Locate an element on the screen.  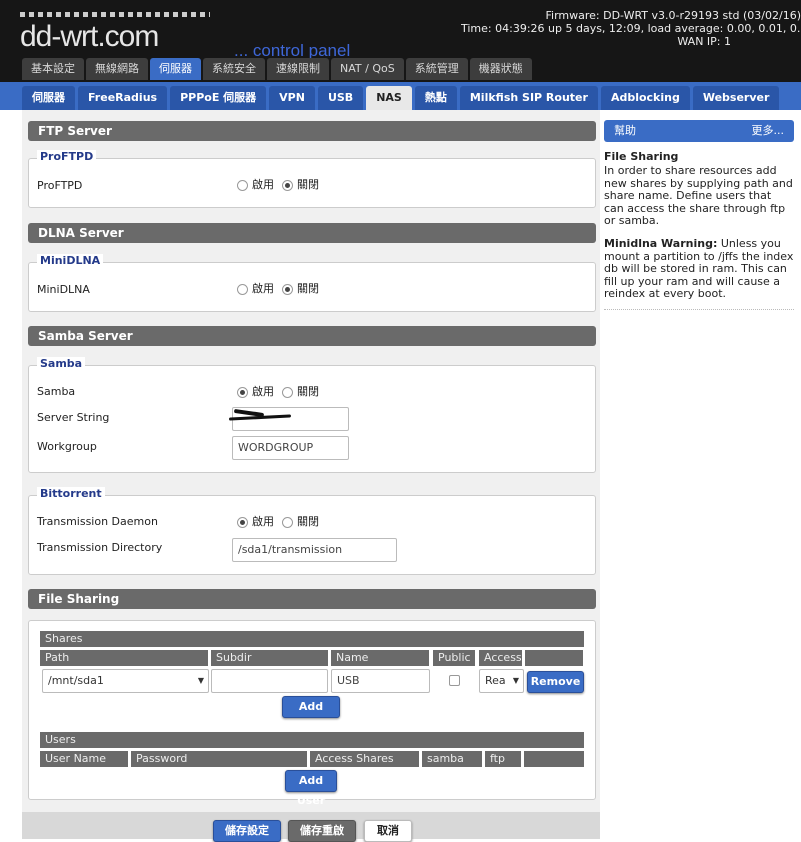
col-access: Access is located at coordinates (500, 658).